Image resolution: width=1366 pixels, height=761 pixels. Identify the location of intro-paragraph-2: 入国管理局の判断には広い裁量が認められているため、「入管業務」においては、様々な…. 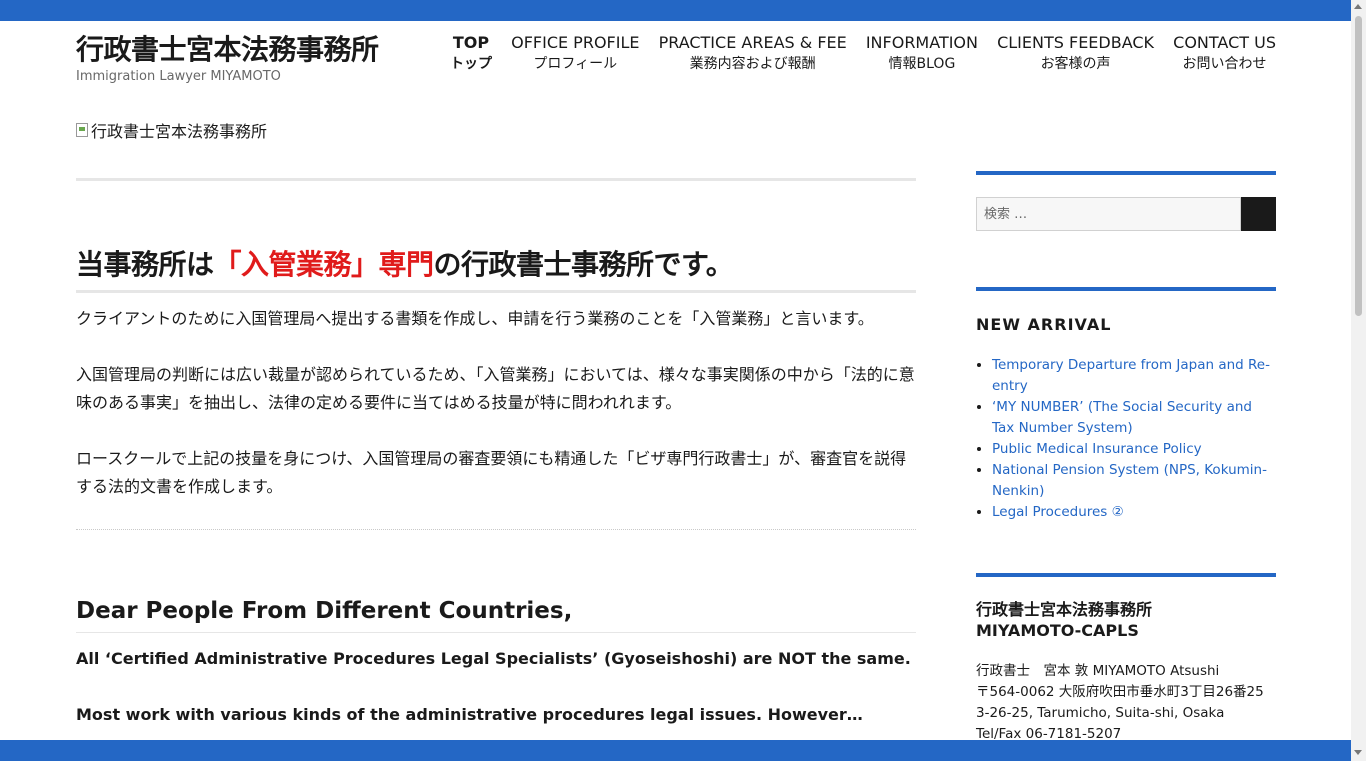
(495, 388).